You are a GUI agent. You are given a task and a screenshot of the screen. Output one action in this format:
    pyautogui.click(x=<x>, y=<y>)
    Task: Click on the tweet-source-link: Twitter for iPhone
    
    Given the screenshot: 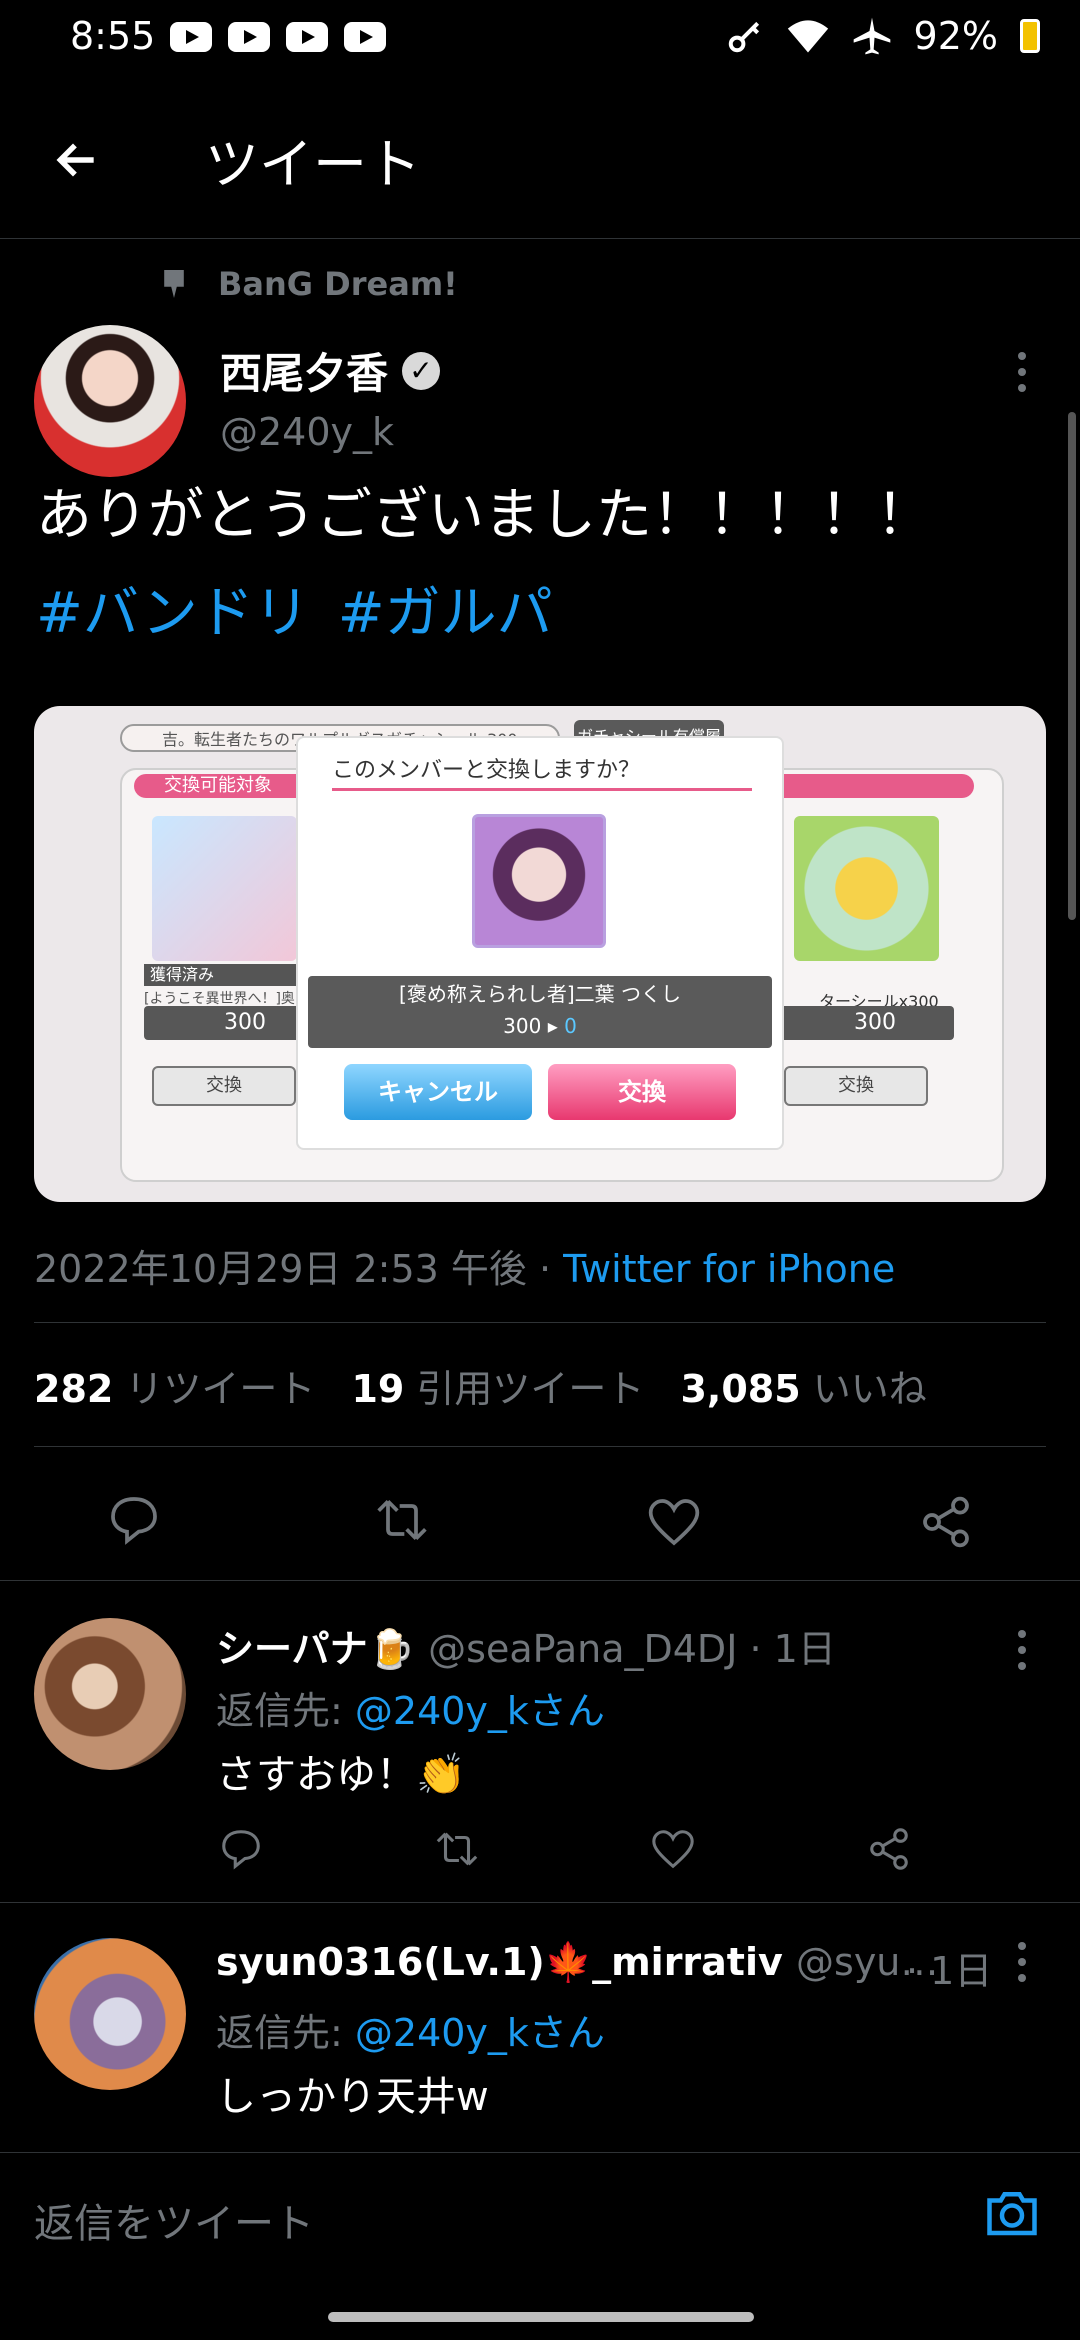 What is the action you would take?
    pyautogui.click(x=729, y=1269)
    